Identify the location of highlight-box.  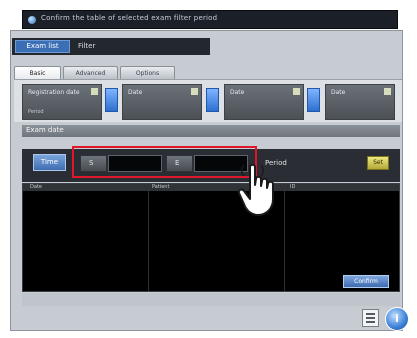
(164, 162).